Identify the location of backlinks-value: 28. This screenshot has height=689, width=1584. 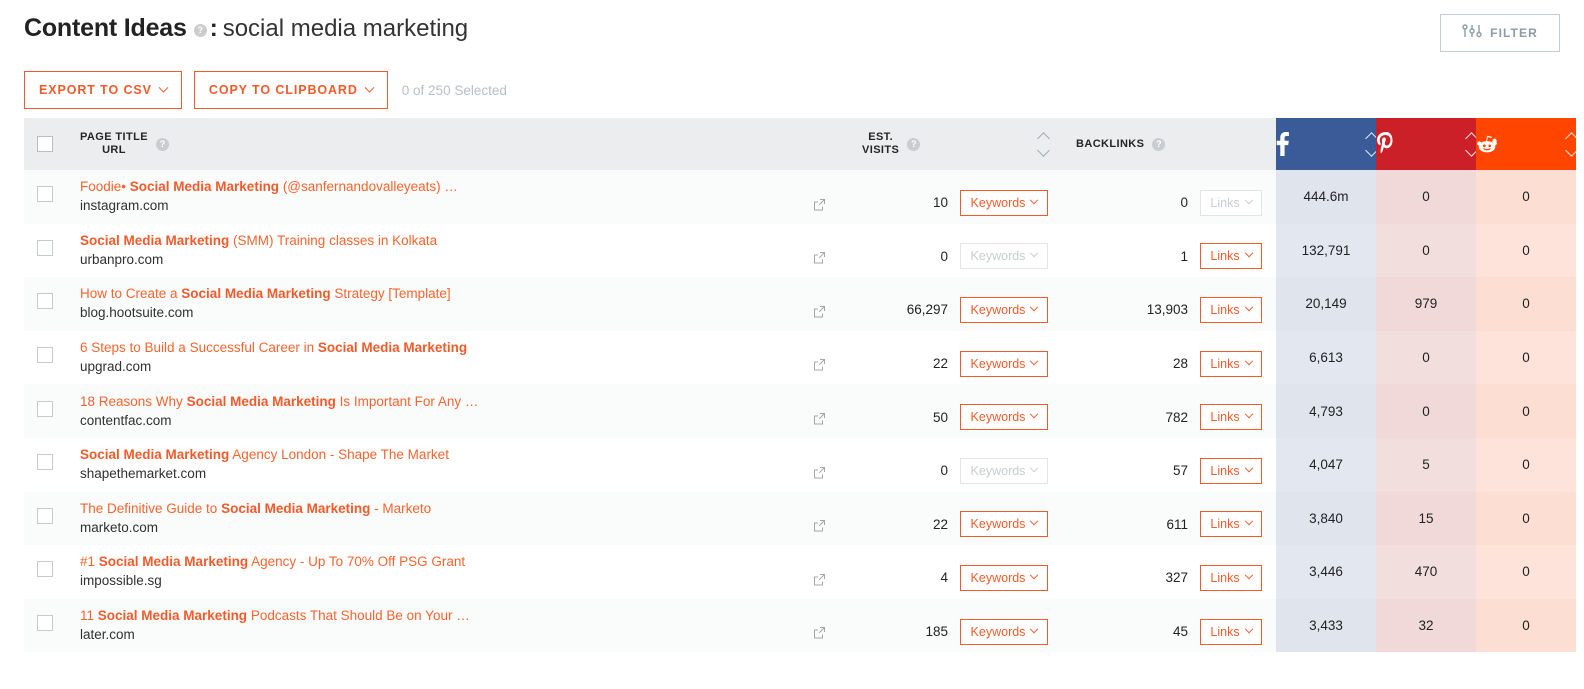
(1180, 364).